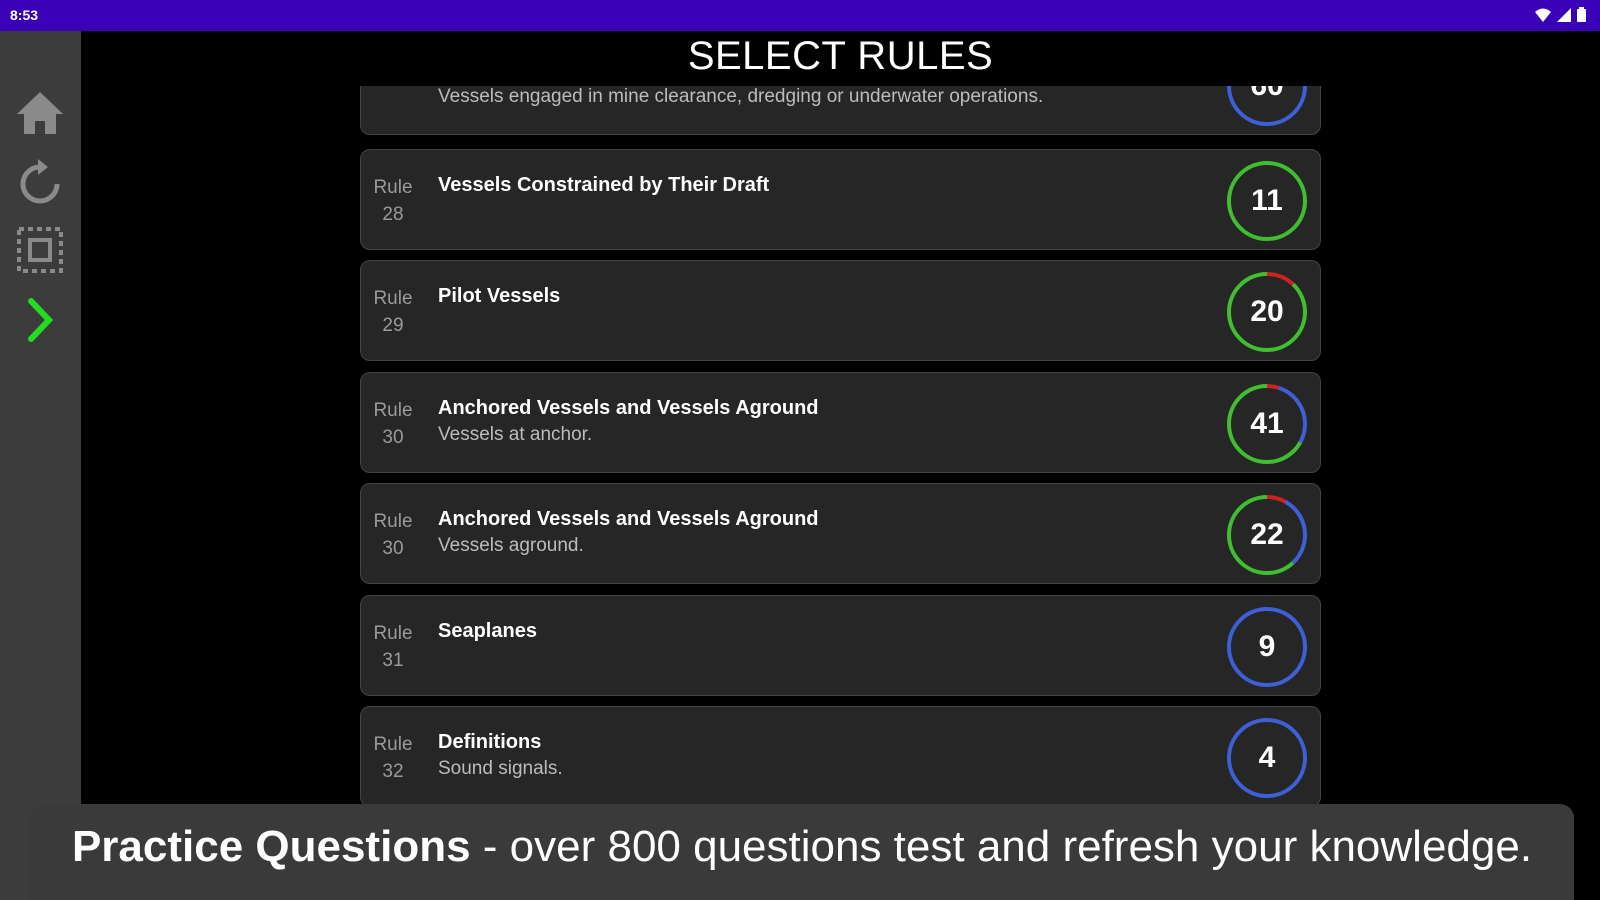  What do you see at coordinates (499, 296) in the screenshot?
I see `rule-title: Pilot Vessels` at bounding box center [499, 296].